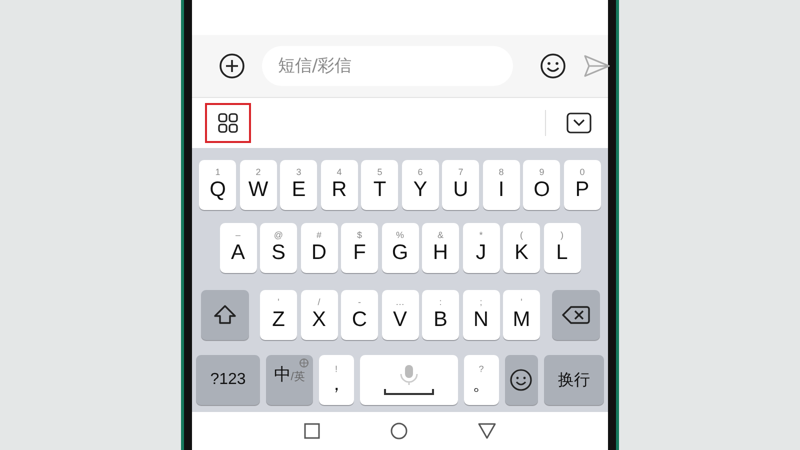 The height and width of the screenshot is (450, 800). I want to click on letter-key: : B, so click(440, 315).